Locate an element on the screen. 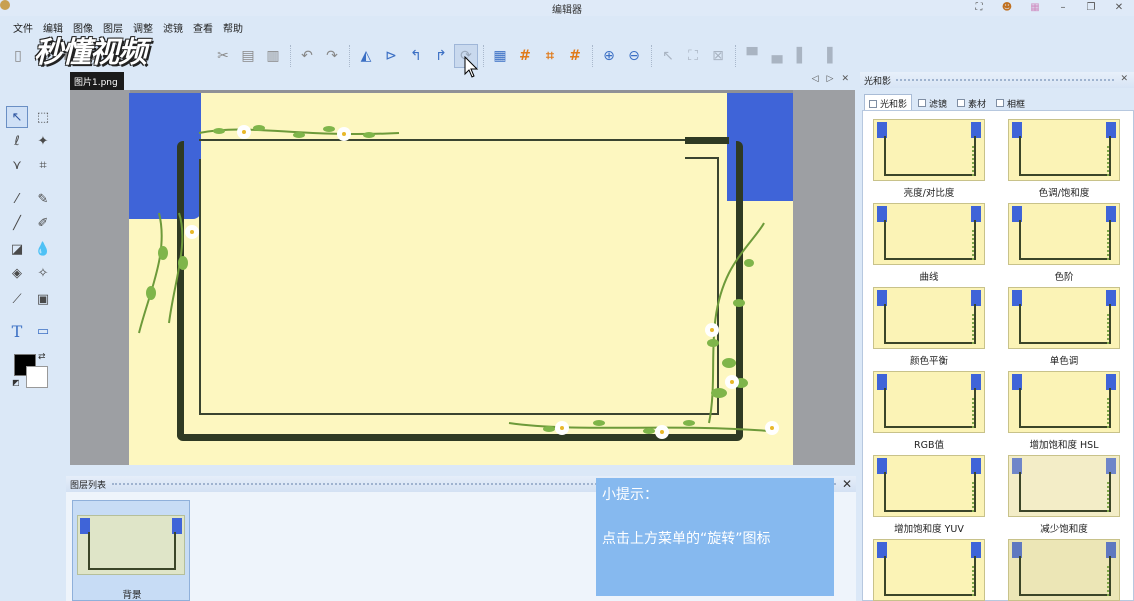  align-right-icon: ▐ is located at coordinates (827, 56).